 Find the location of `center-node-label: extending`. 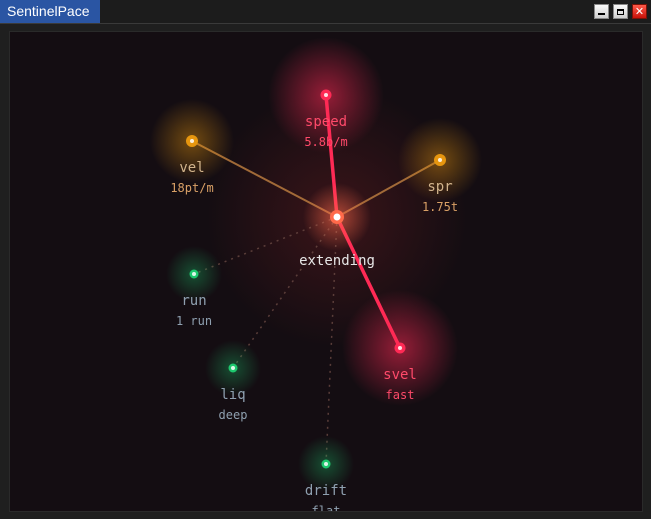

center-node-label: extending is located at coordinates (337, 261).